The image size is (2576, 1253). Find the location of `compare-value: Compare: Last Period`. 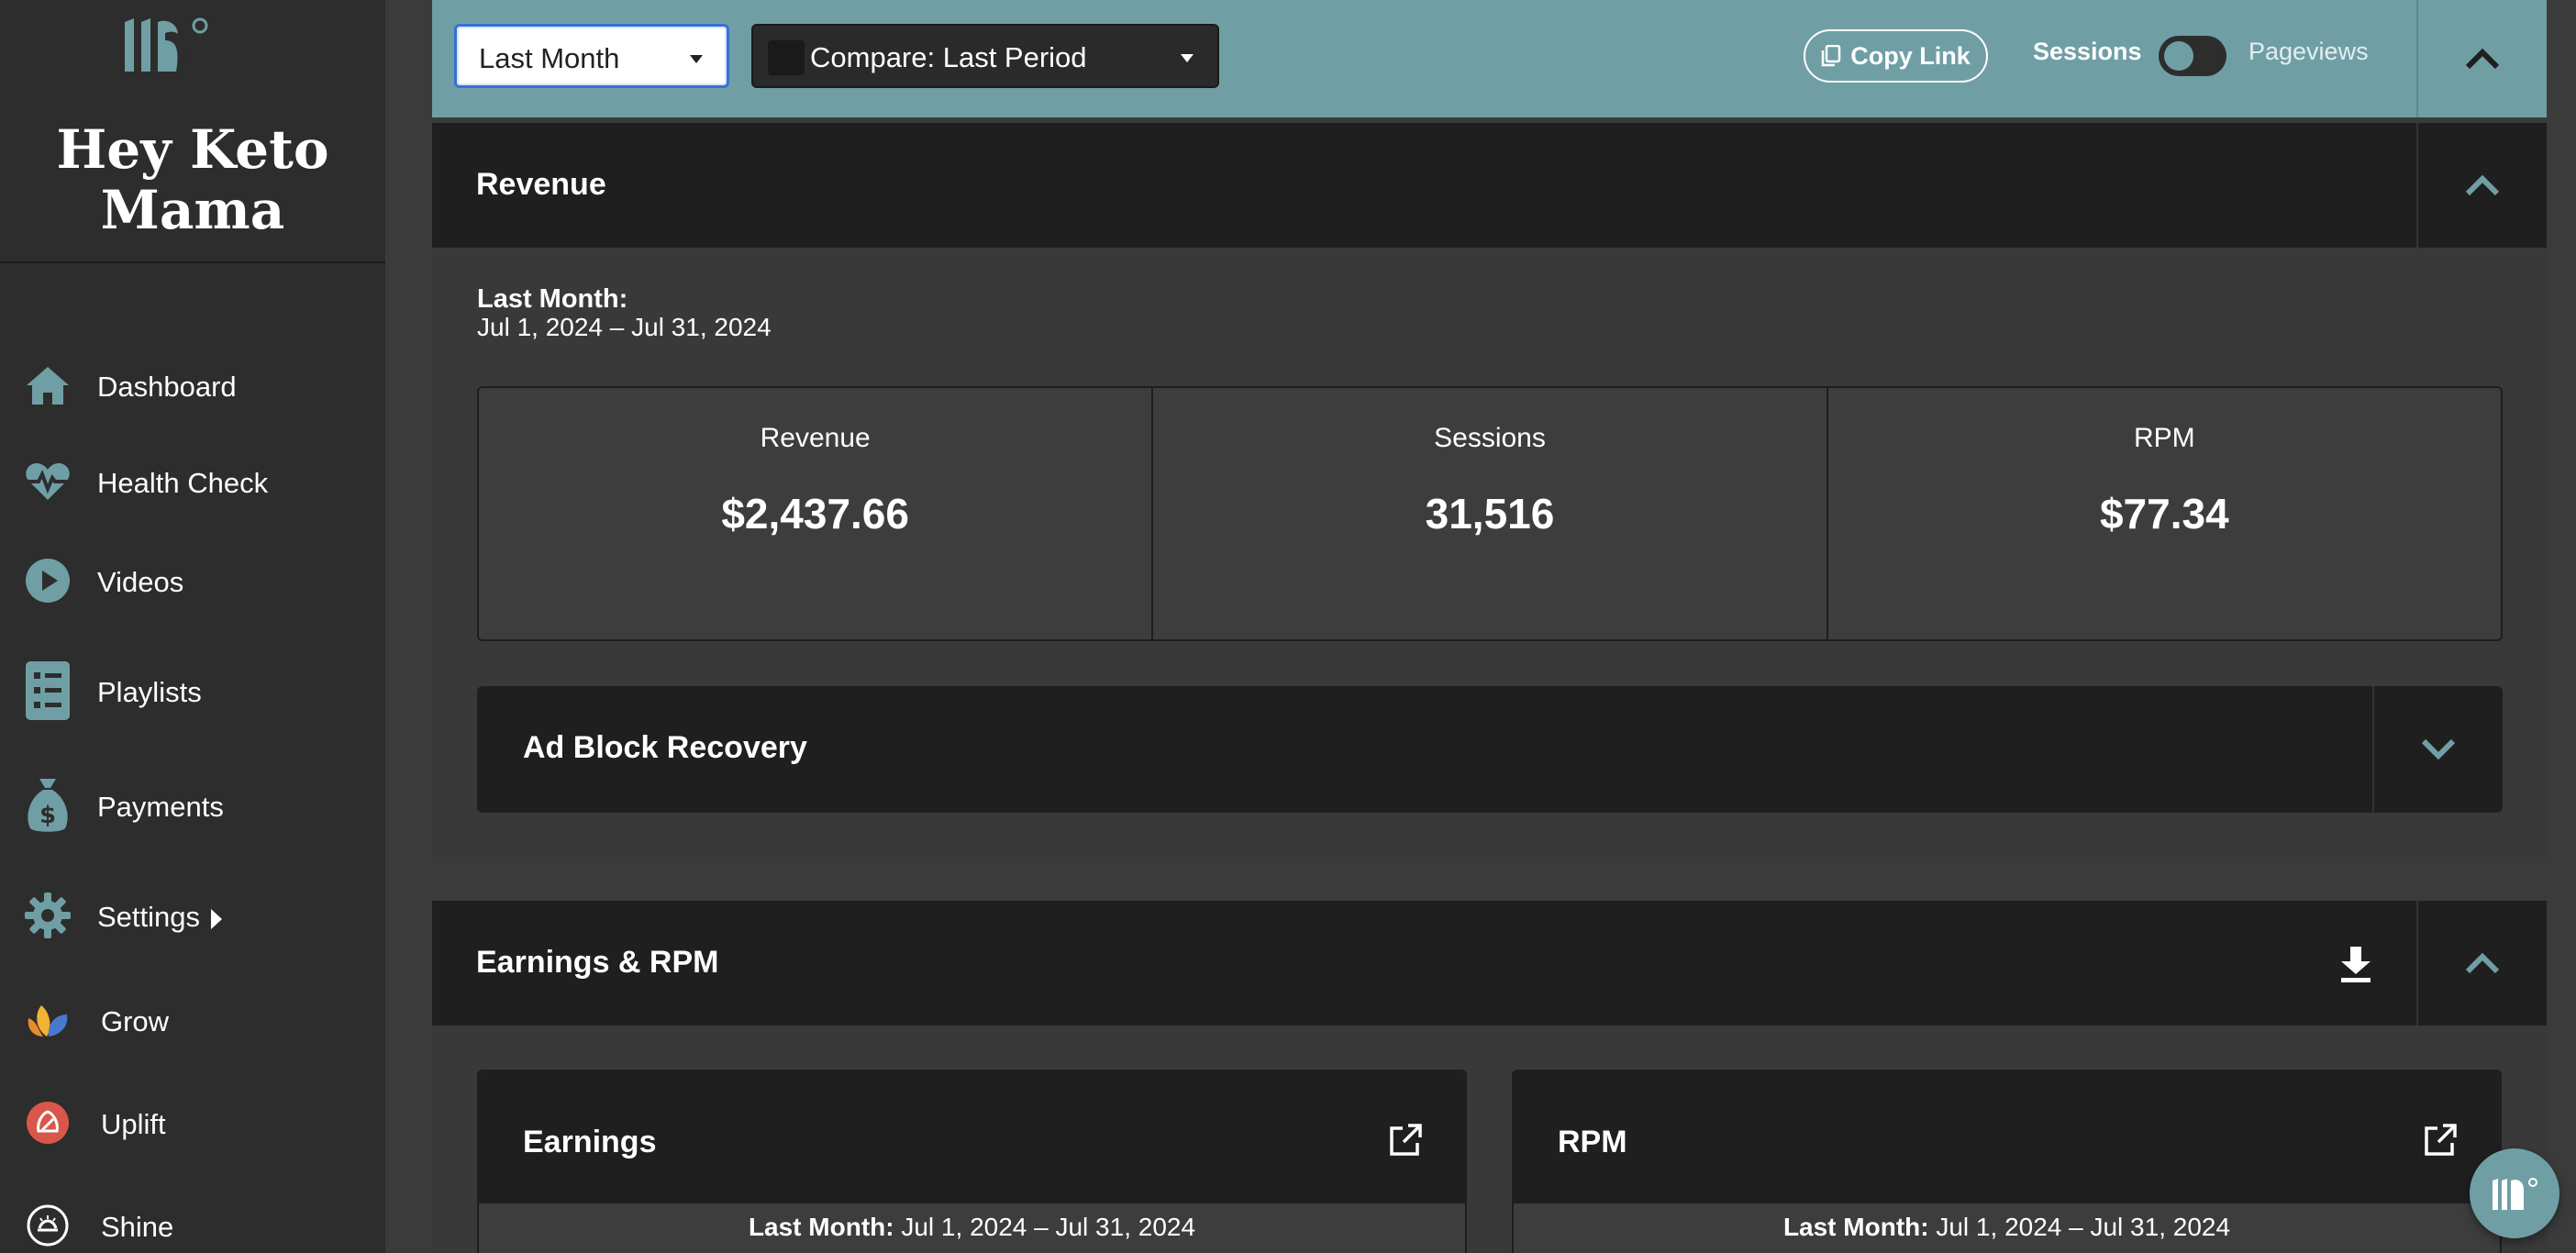

compare-value: Compare: Last Period is located at coordinates (948, 57).